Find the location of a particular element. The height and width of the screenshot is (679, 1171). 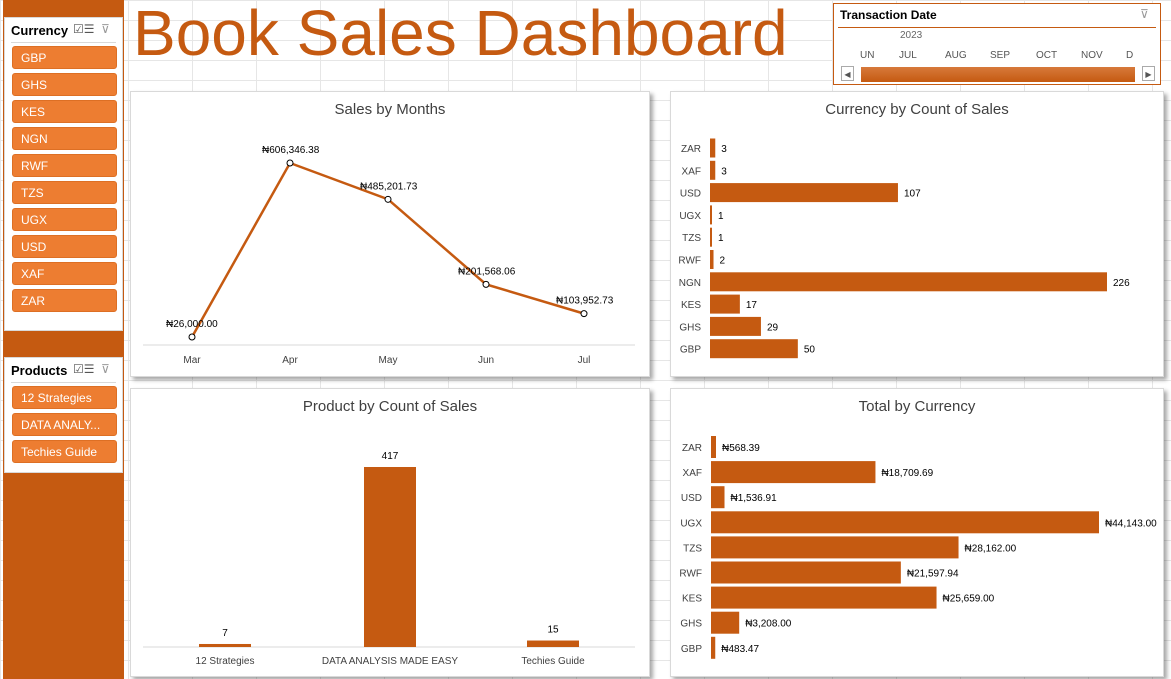

x-tick-label: Mar is located at coordinates (192, 360).